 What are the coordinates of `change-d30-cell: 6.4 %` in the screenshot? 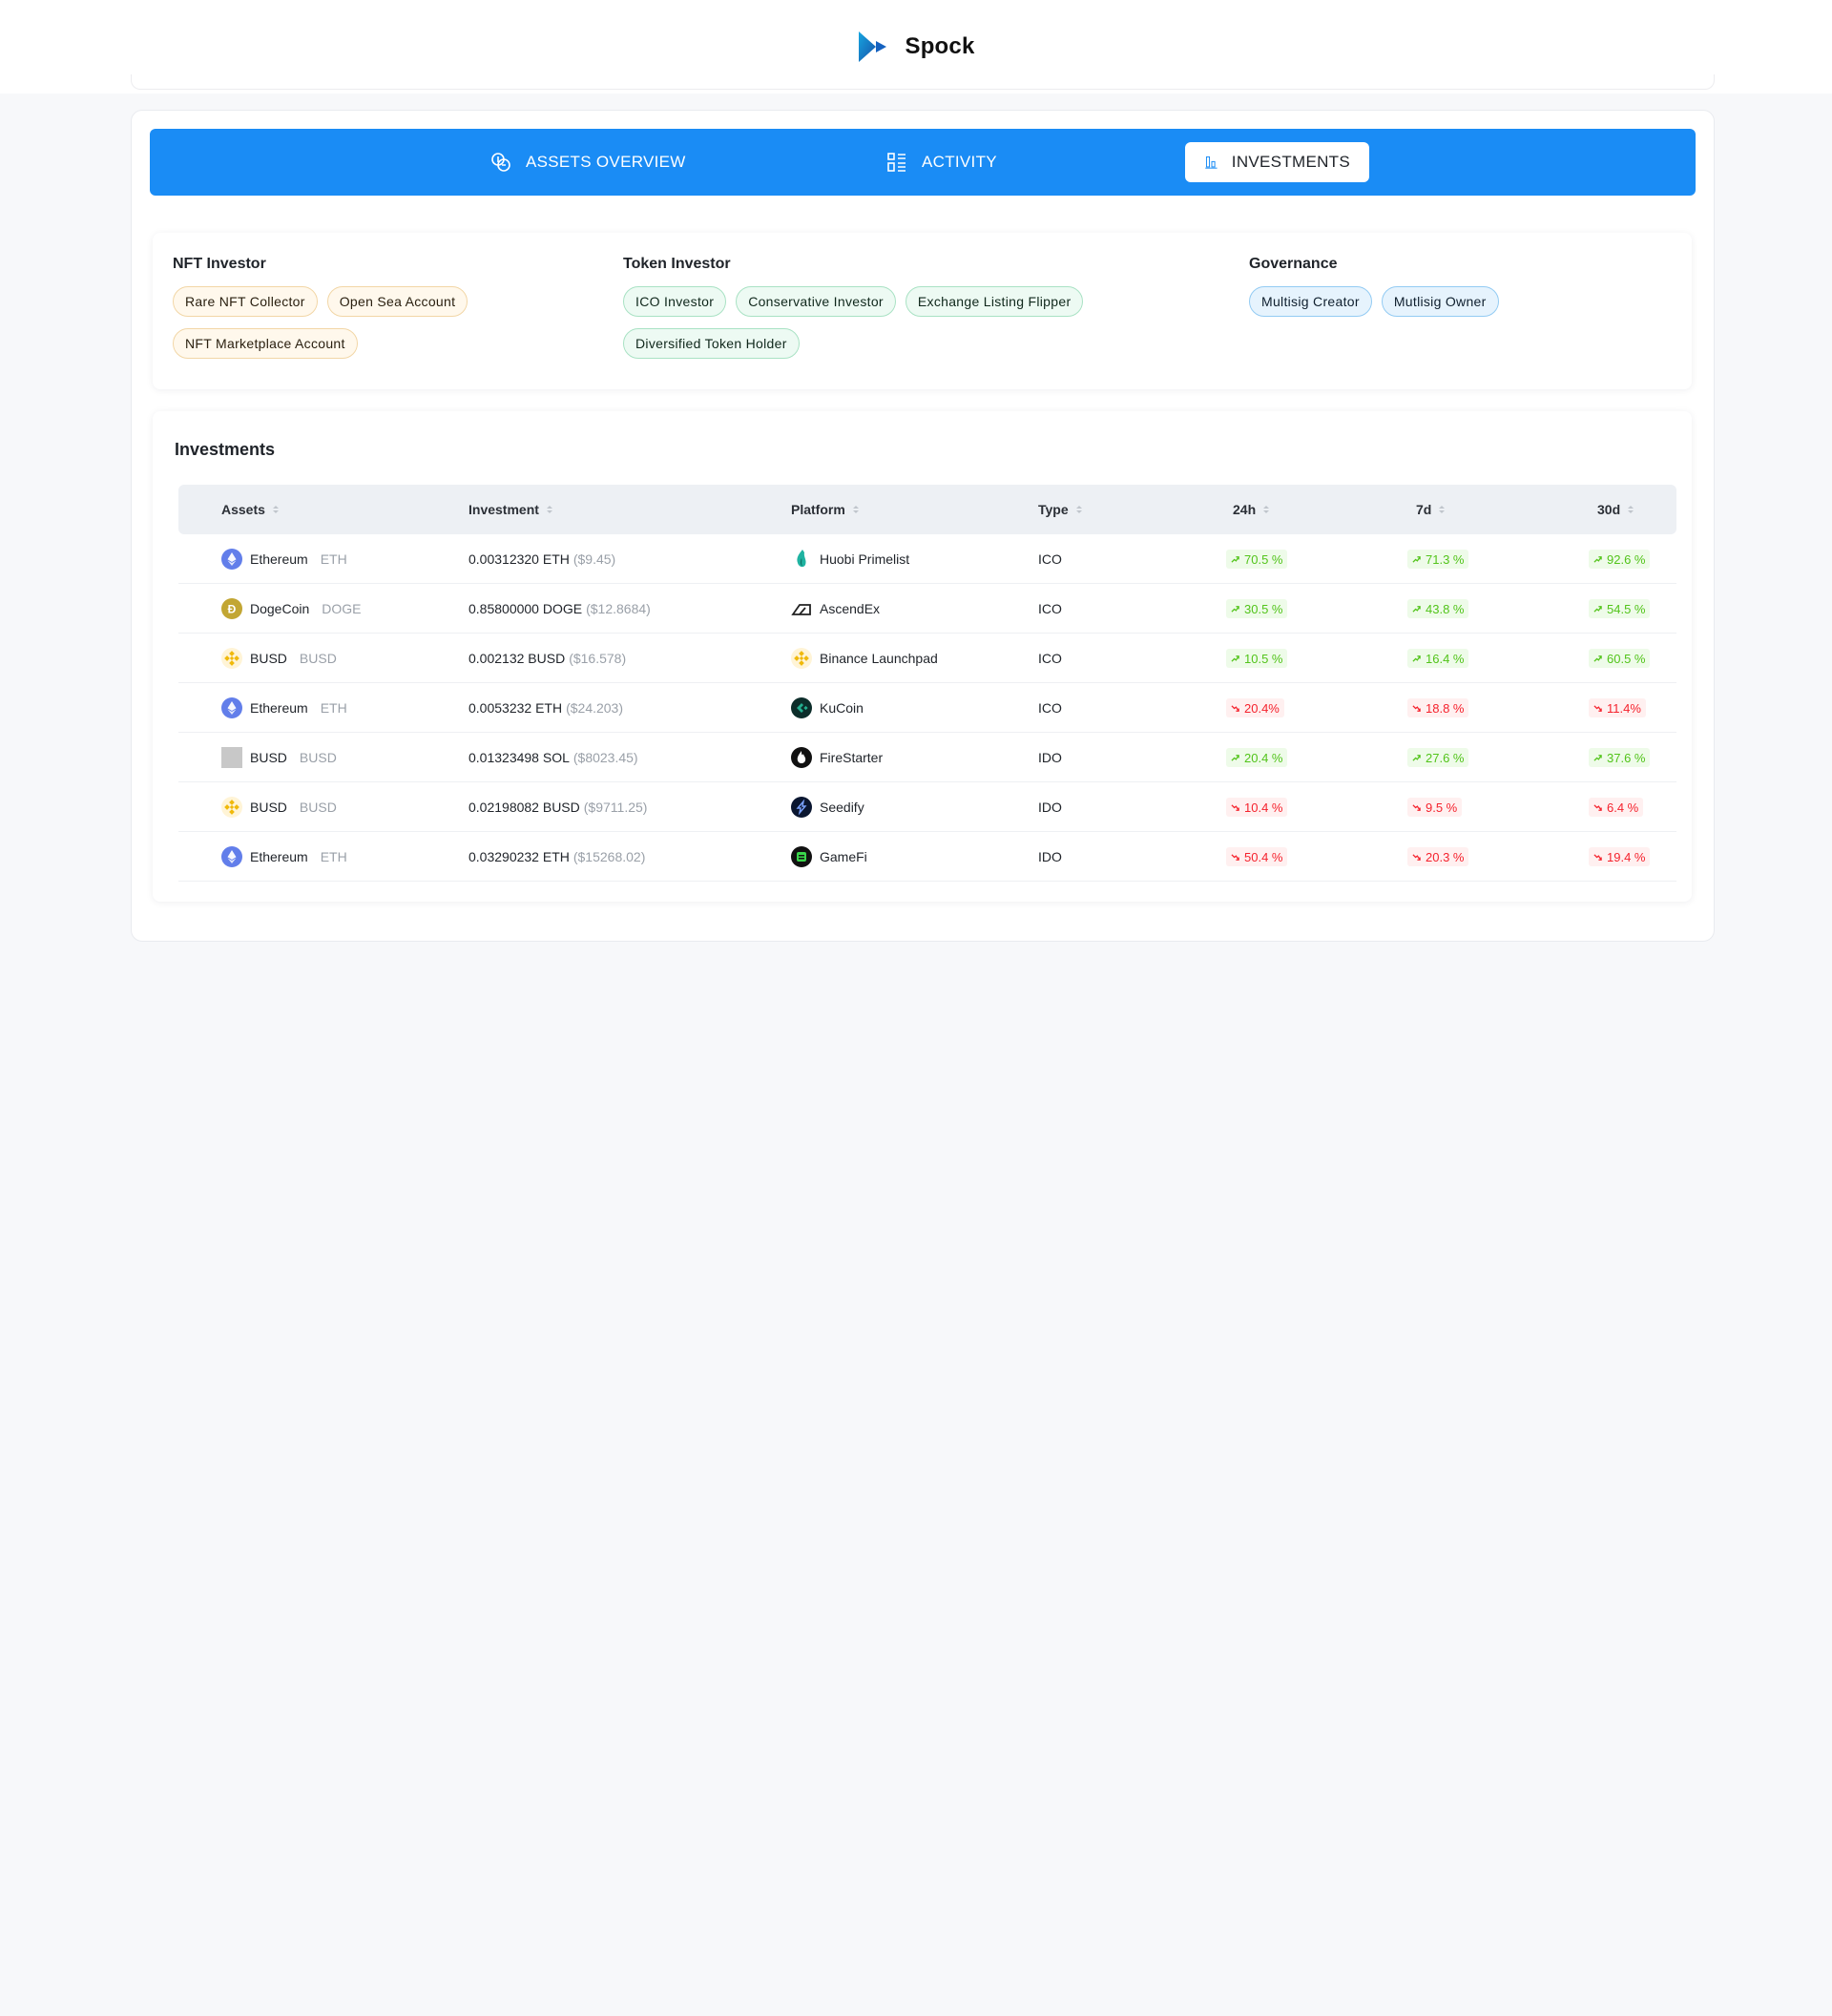 It's located at (1617, 807).